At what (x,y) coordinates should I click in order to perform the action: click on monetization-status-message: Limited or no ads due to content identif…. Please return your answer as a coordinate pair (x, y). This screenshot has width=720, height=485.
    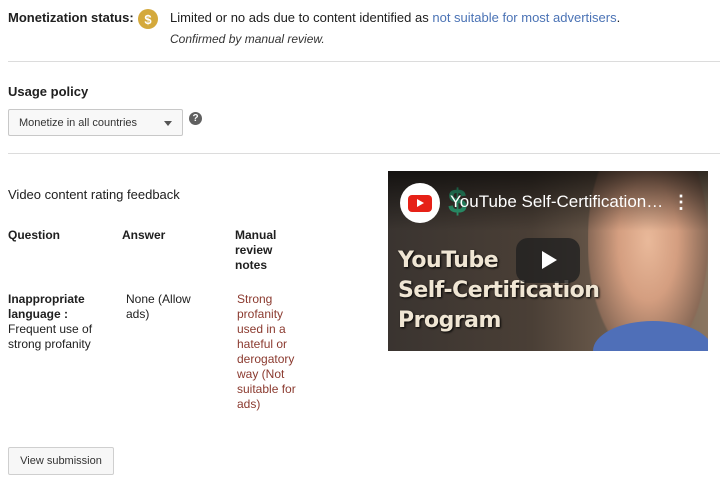
    Looking at the image, I should click on (299, 17).